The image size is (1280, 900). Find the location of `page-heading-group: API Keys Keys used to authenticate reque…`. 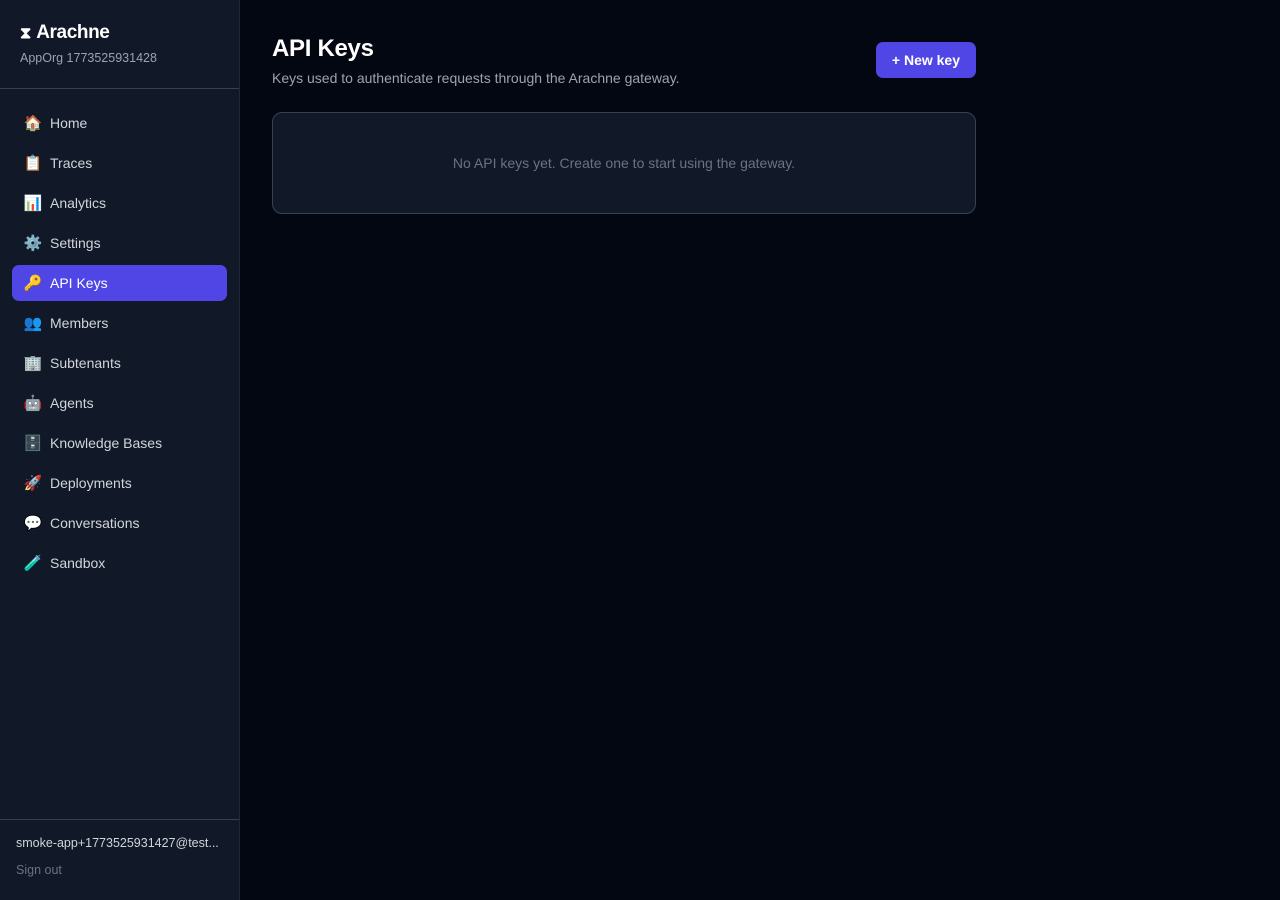

page-heading-group: API Keys Keys used to authenticate reque… is located at coordinates (476, 60).